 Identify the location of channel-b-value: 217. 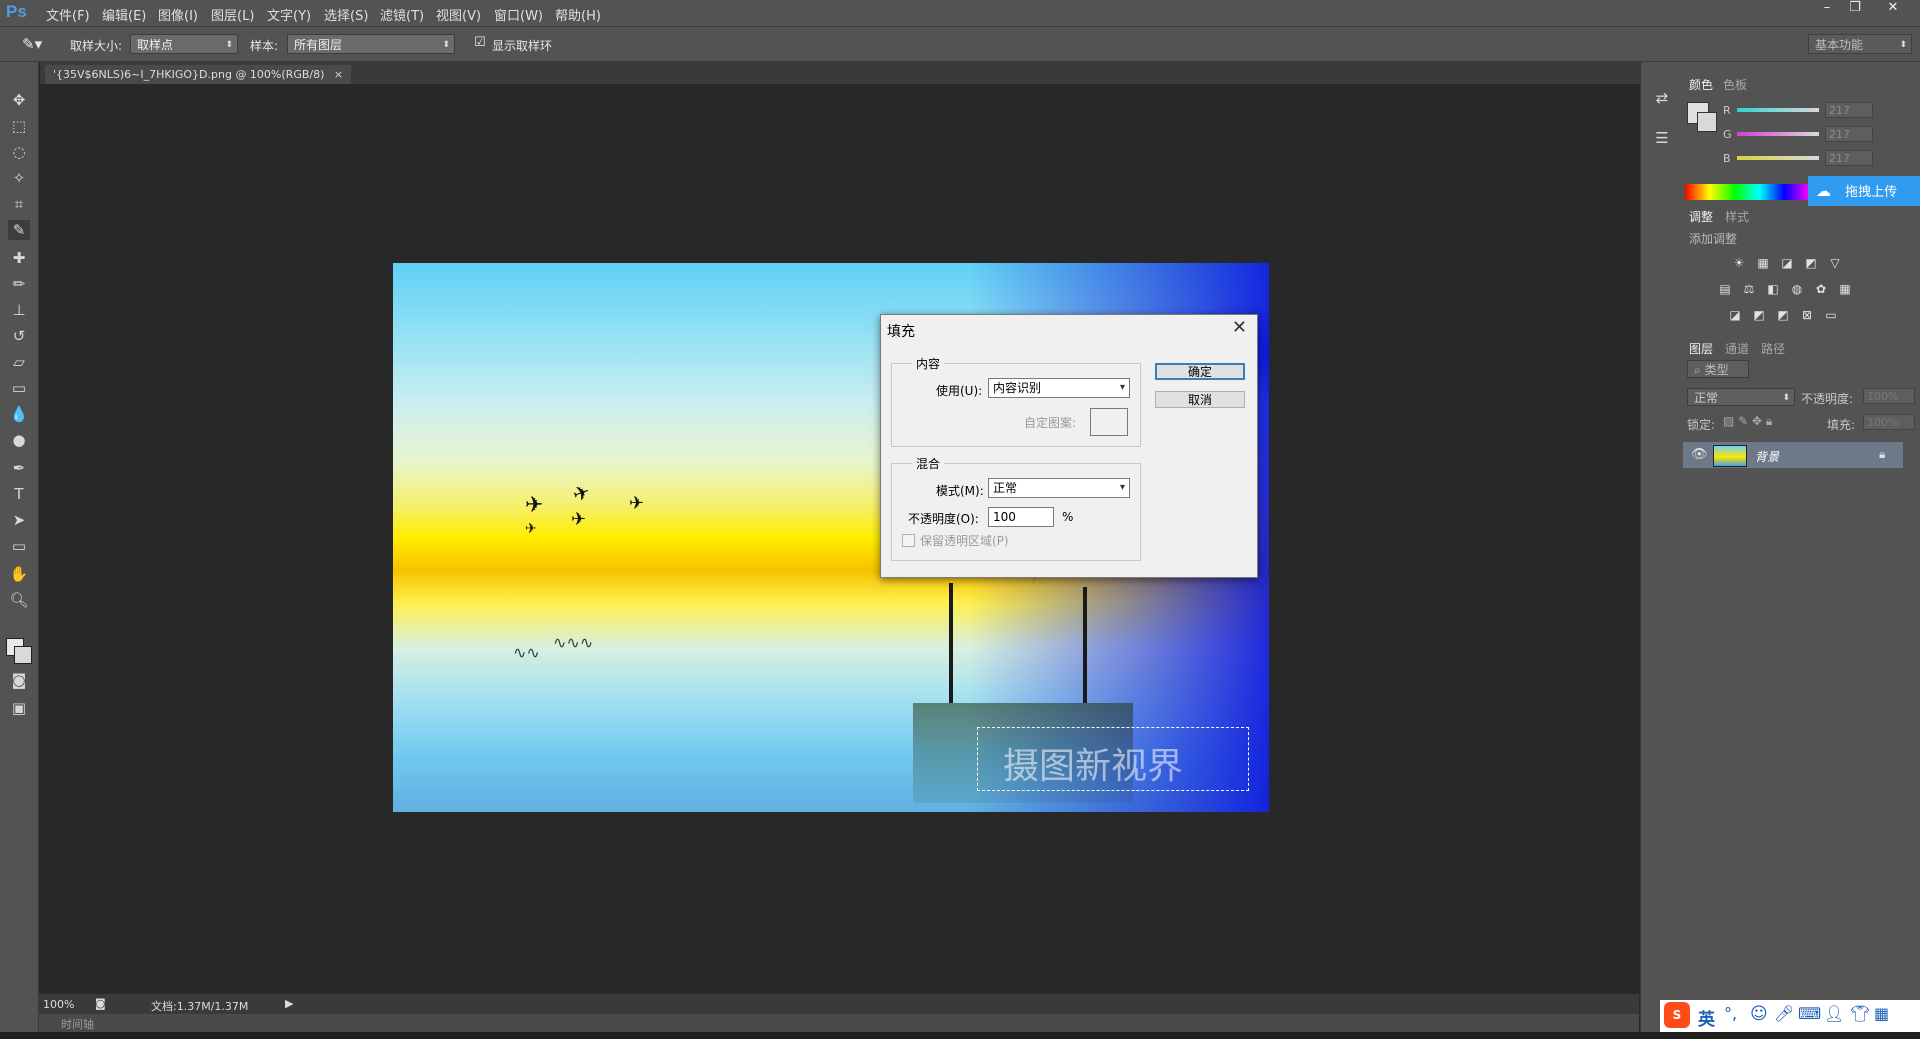
(1849, 158).